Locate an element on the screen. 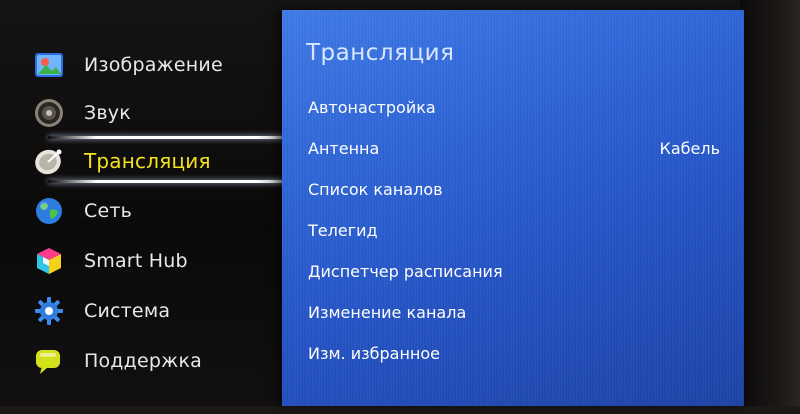 The width and height of the screenshot is (800, 414). submenu-item-label: Изменение канала is located at coordinates (387, 312).